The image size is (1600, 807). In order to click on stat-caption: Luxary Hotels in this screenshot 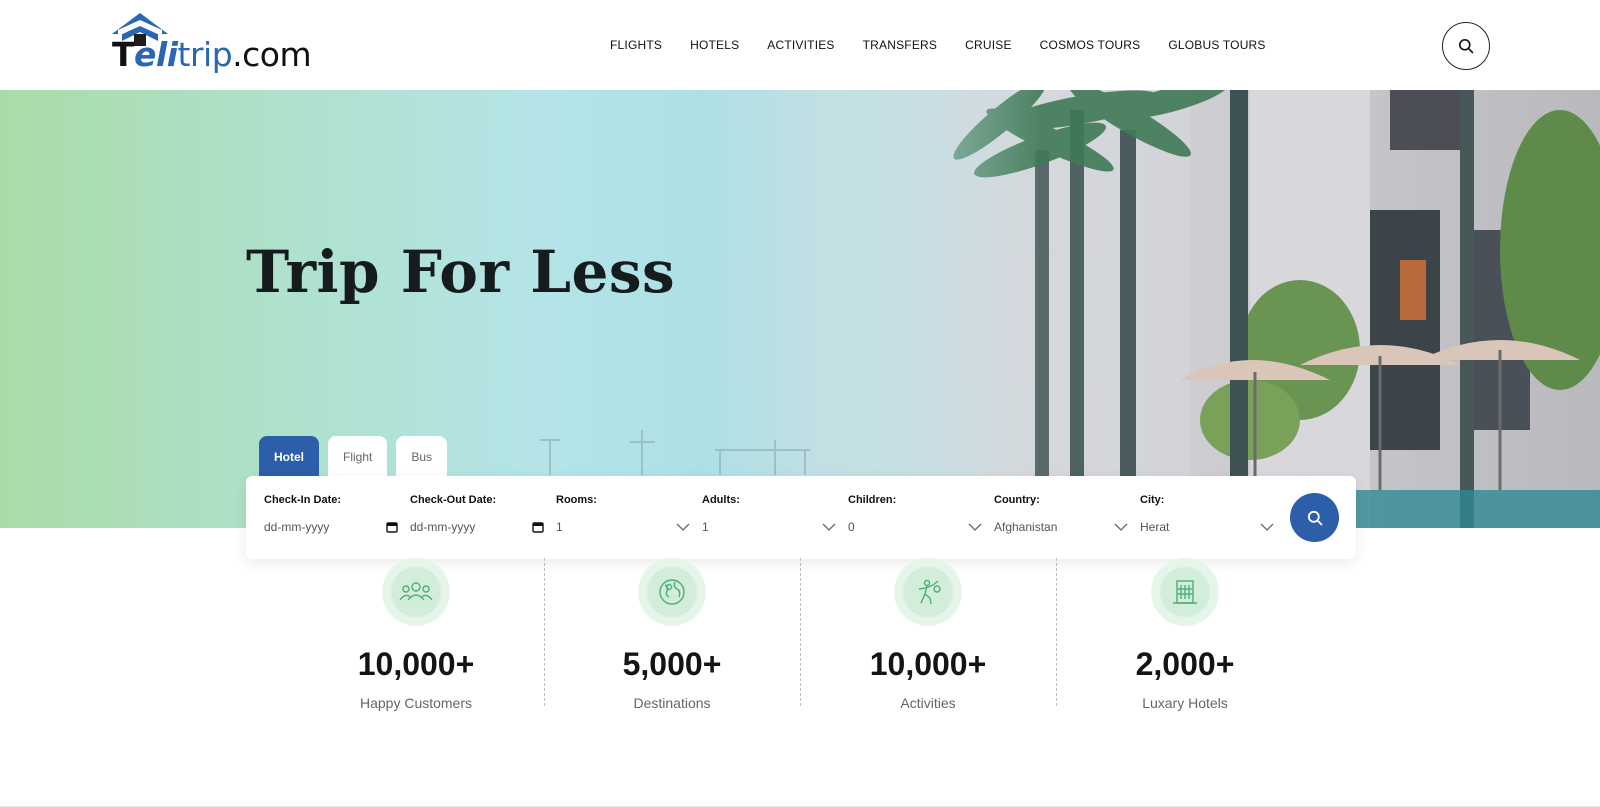, I will do `click(1185, 703)`.